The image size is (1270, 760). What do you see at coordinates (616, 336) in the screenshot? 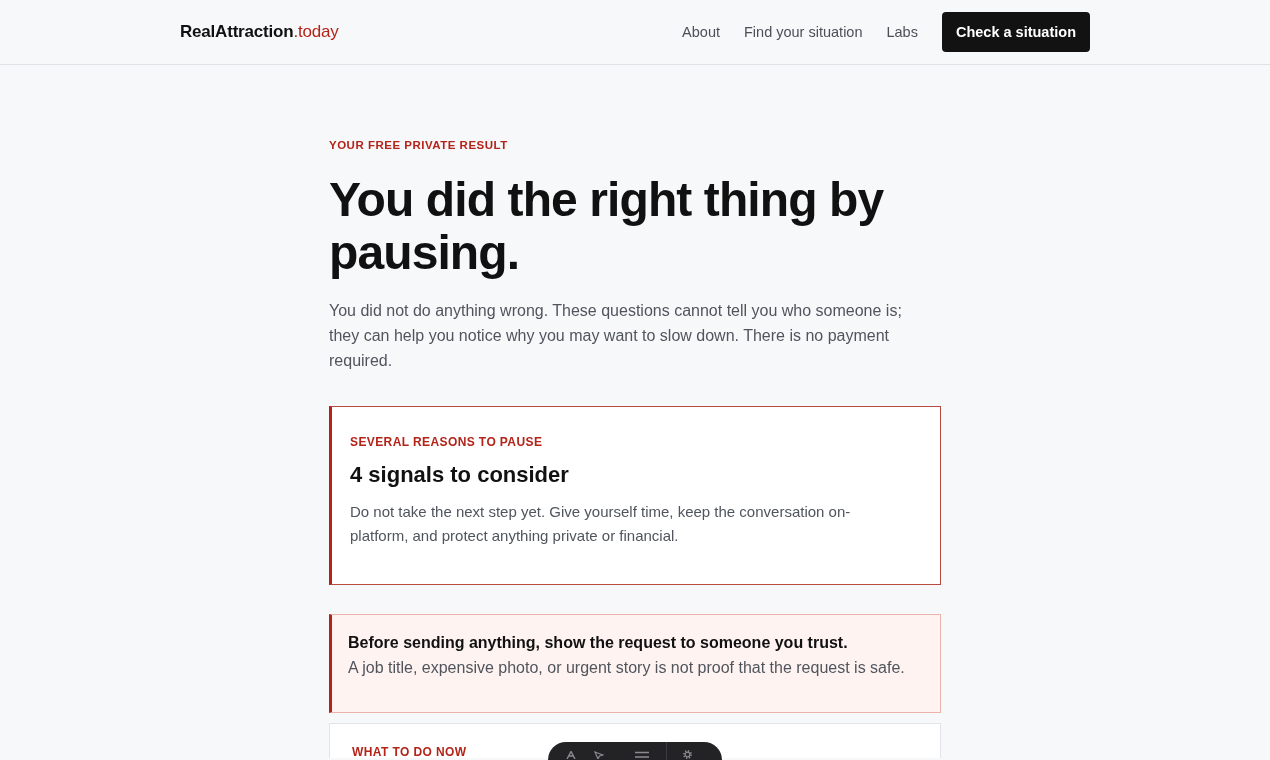
I see `intro-paragraph: You did not do anything wrong. These questions cannot tell you who someone is; they can help you notice why you may want to slow down. There is no payment required.` at bounding box center [616, 336].